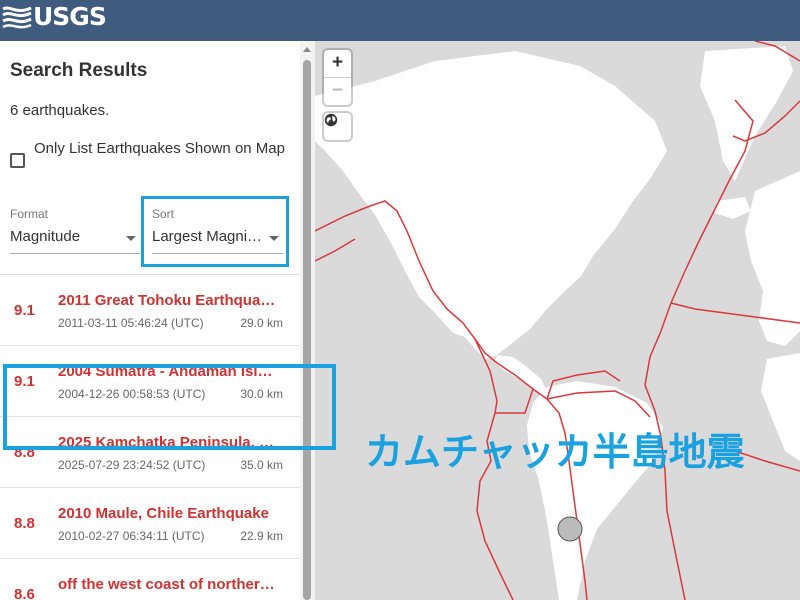 This screenshot has height=600, width=800. What do you see at coordinates (131, 238) in the screenshot?
I see `chevron-down-icon` at bounding box center [131, 238].